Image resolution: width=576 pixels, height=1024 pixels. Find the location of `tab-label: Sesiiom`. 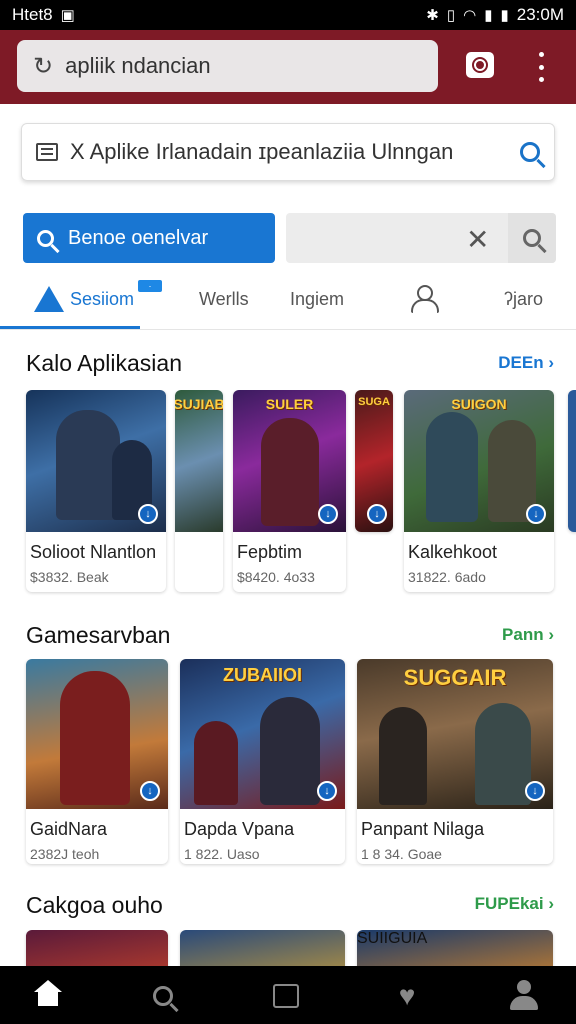

tab-label: Sesiiom is located at coordinates (102, 298).